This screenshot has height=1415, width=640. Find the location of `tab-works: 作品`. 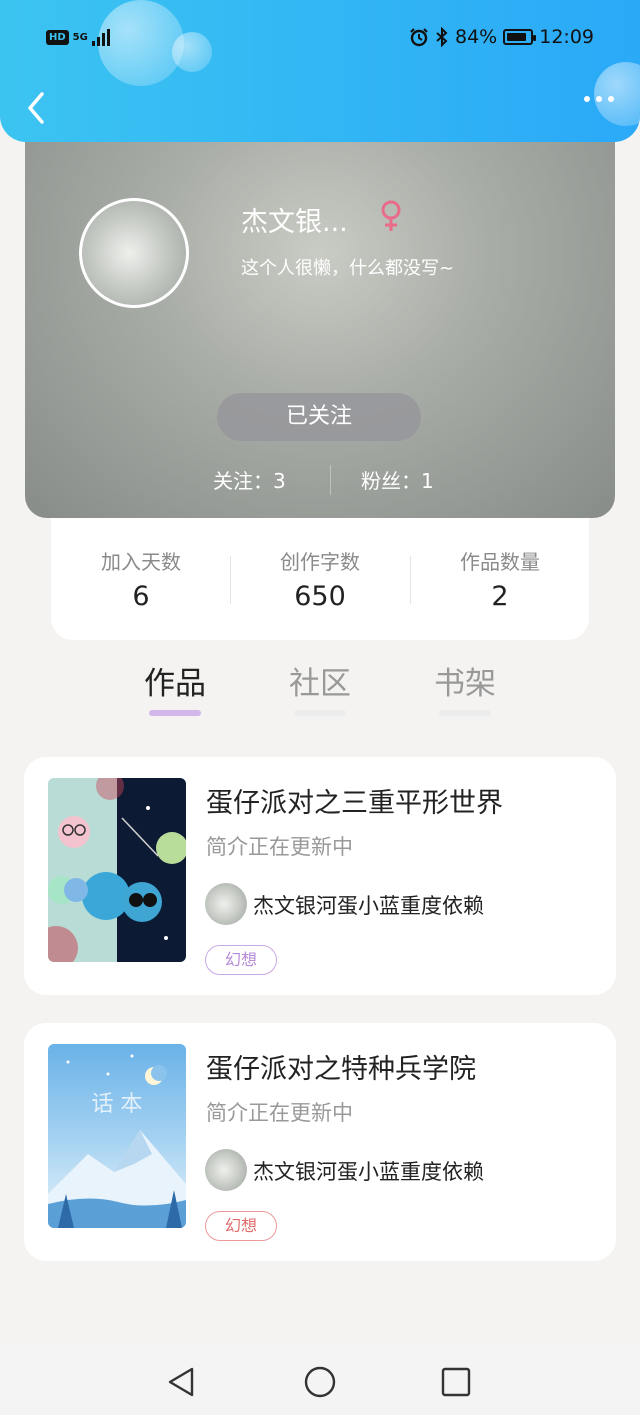

tab-works: 作品 is located at coordinates (175, 680).